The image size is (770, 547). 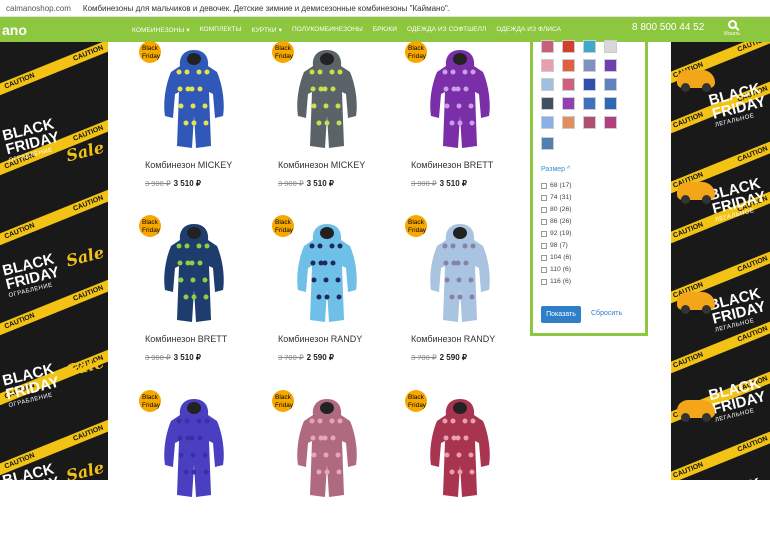 I want to click on nav-item: ОДЕЖДА ИЗ ФЛИСА, so click(x=528, y=29).